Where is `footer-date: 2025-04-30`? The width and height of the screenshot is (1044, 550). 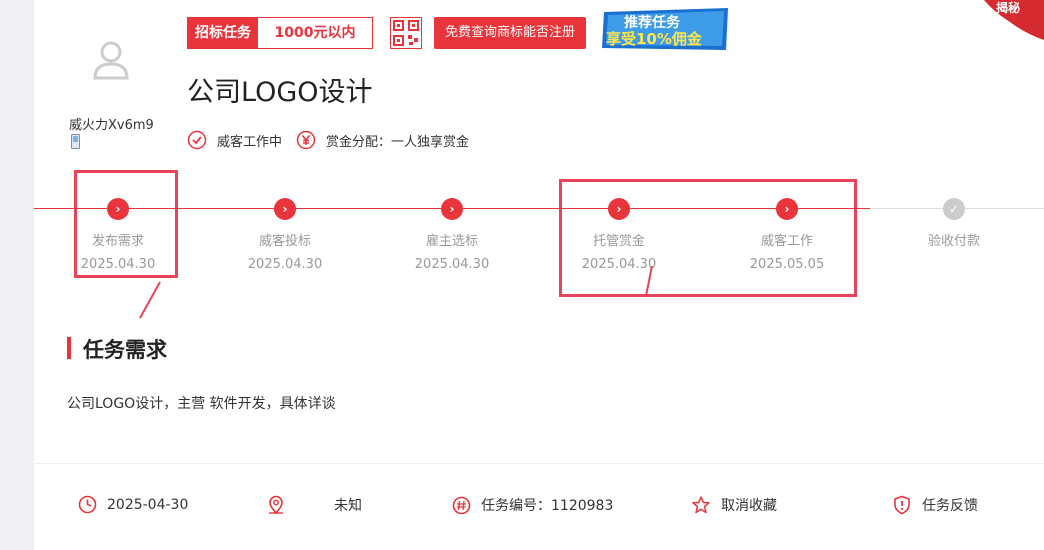
footer-date: 2025-04-30 is located at coordinates (133, 504).